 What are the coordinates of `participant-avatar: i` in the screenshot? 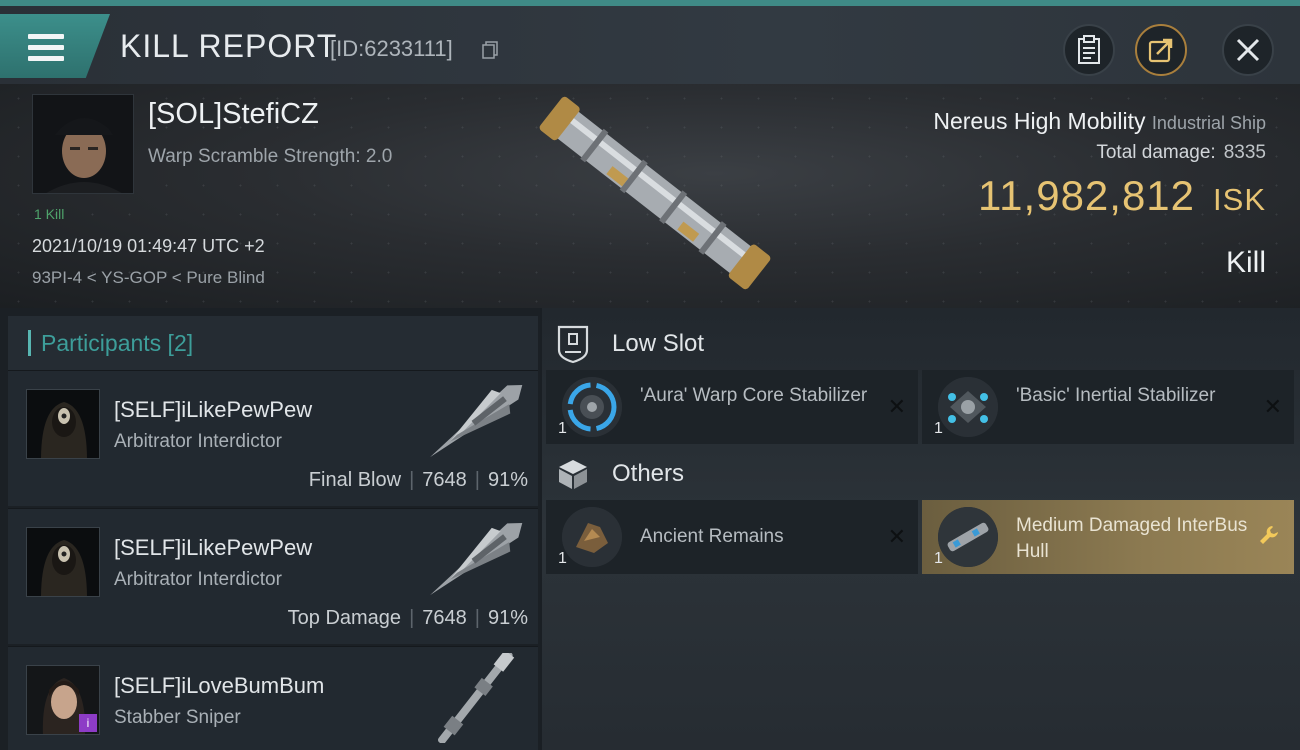 It's located at (63, 700).